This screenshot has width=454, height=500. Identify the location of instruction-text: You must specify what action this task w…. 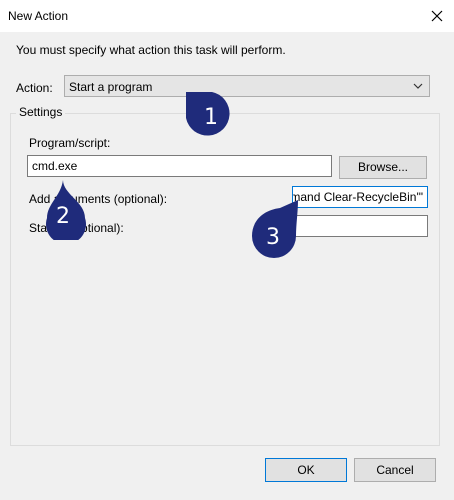
(151, 50).